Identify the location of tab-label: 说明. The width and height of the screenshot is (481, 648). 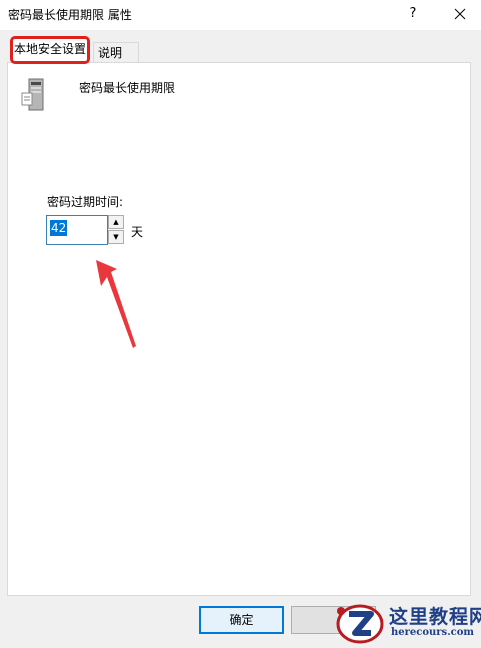
(110, 53).